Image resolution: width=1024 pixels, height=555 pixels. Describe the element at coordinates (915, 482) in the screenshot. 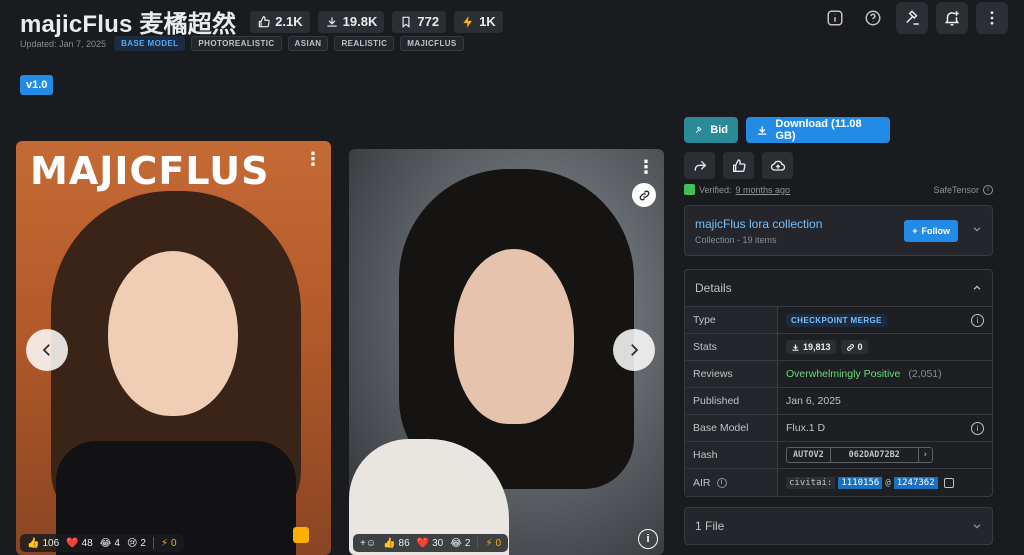

I see `air-version-id: 1247362` at that location.